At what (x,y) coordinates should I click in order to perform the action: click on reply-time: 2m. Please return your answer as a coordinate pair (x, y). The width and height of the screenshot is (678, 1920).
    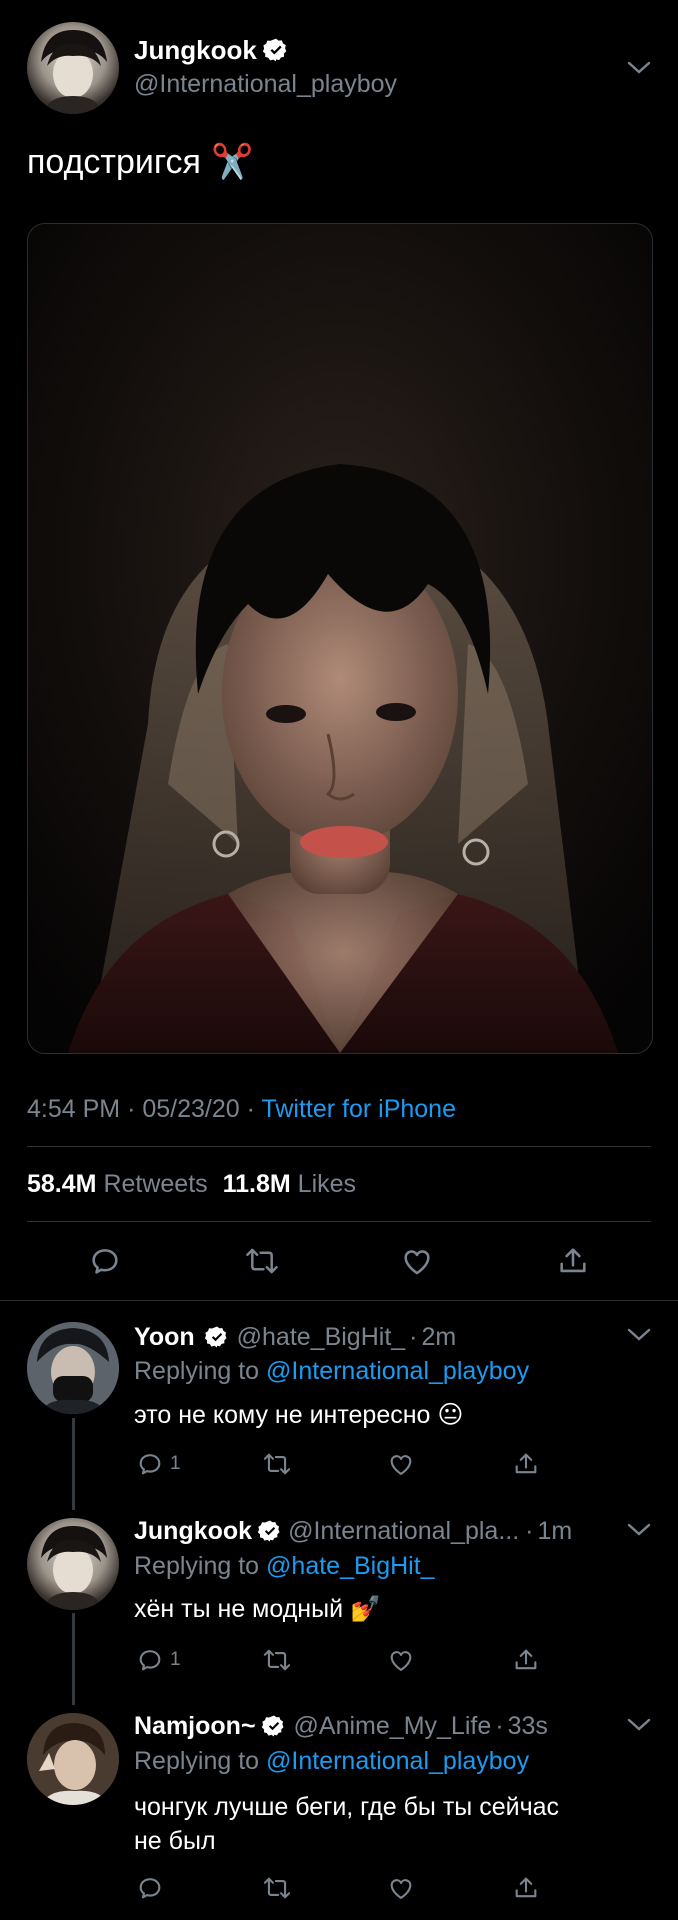
    Looking at the image, I should click on (439, 1336).